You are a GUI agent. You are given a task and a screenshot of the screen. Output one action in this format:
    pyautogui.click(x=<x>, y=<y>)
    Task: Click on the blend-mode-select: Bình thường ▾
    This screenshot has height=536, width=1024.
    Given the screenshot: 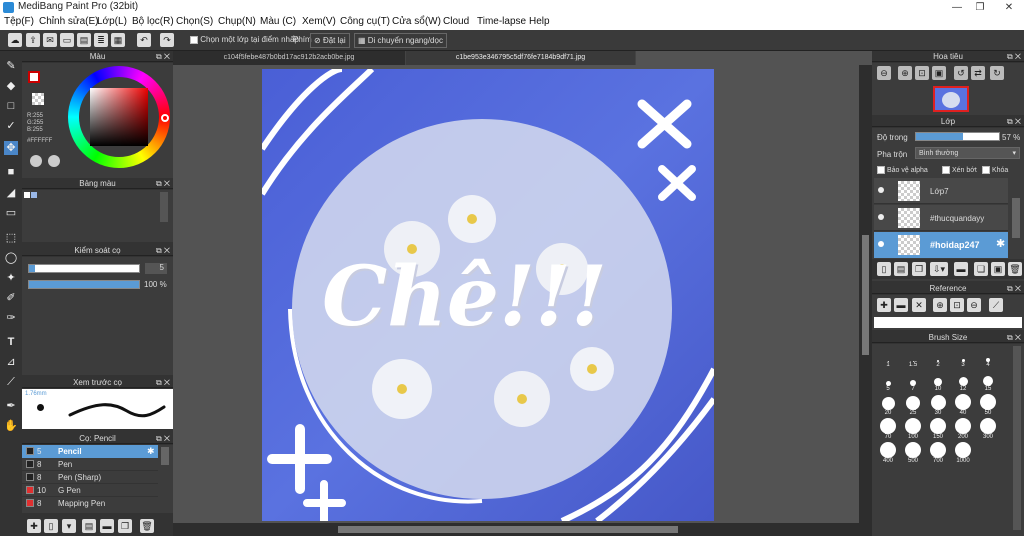 What is the action you would take?
    pyautogui.click(x=967, y=153)
    